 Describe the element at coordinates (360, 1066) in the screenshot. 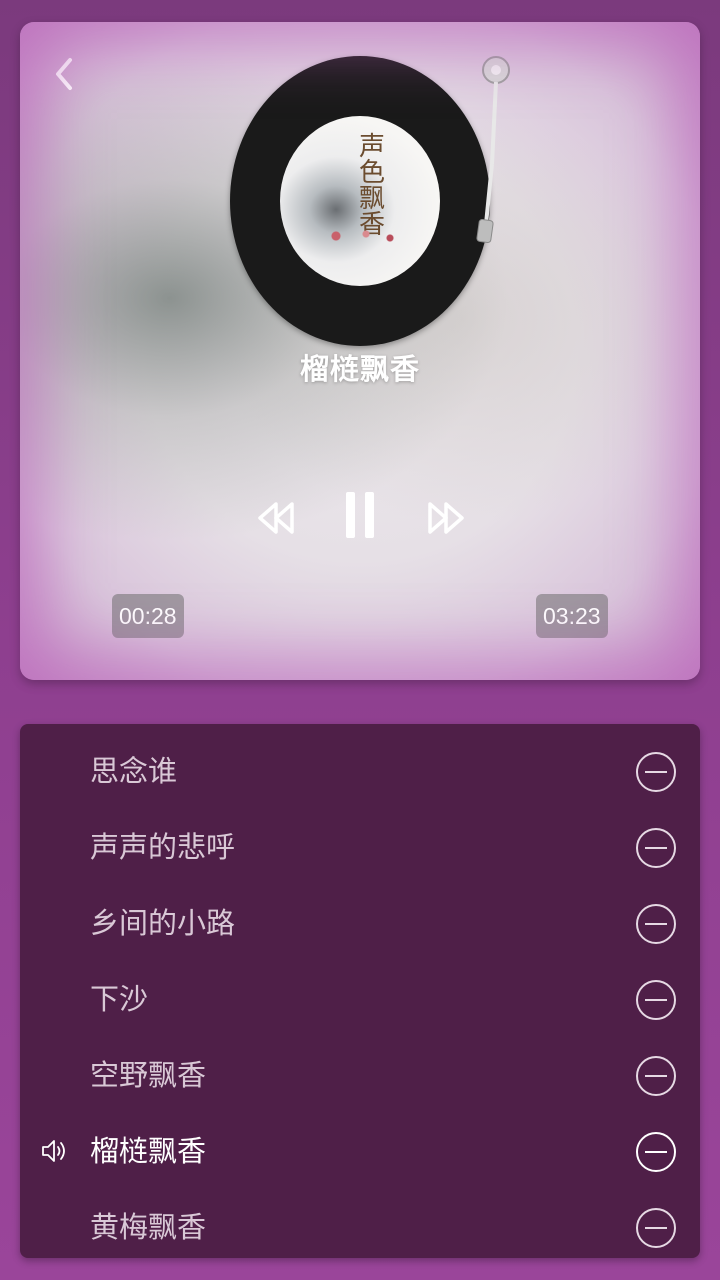

I see `track-row: 空野飘香` at that location.